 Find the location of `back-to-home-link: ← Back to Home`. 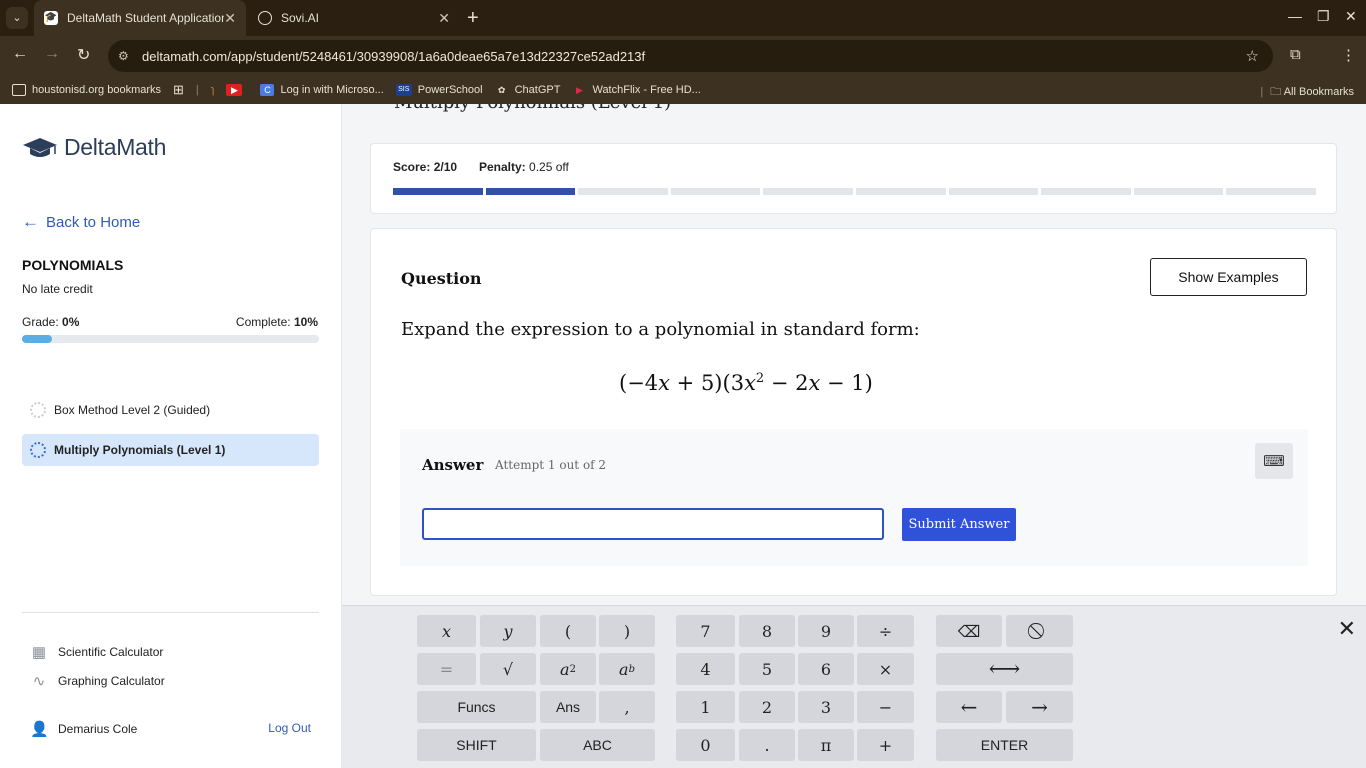

back-to-home-link: ← Back to Home is located at coordinates (81, 222).